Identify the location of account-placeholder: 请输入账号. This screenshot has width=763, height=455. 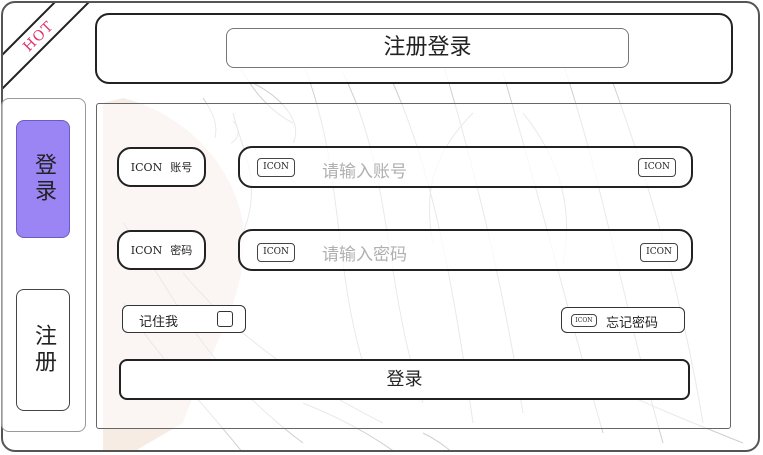
(364, 172).